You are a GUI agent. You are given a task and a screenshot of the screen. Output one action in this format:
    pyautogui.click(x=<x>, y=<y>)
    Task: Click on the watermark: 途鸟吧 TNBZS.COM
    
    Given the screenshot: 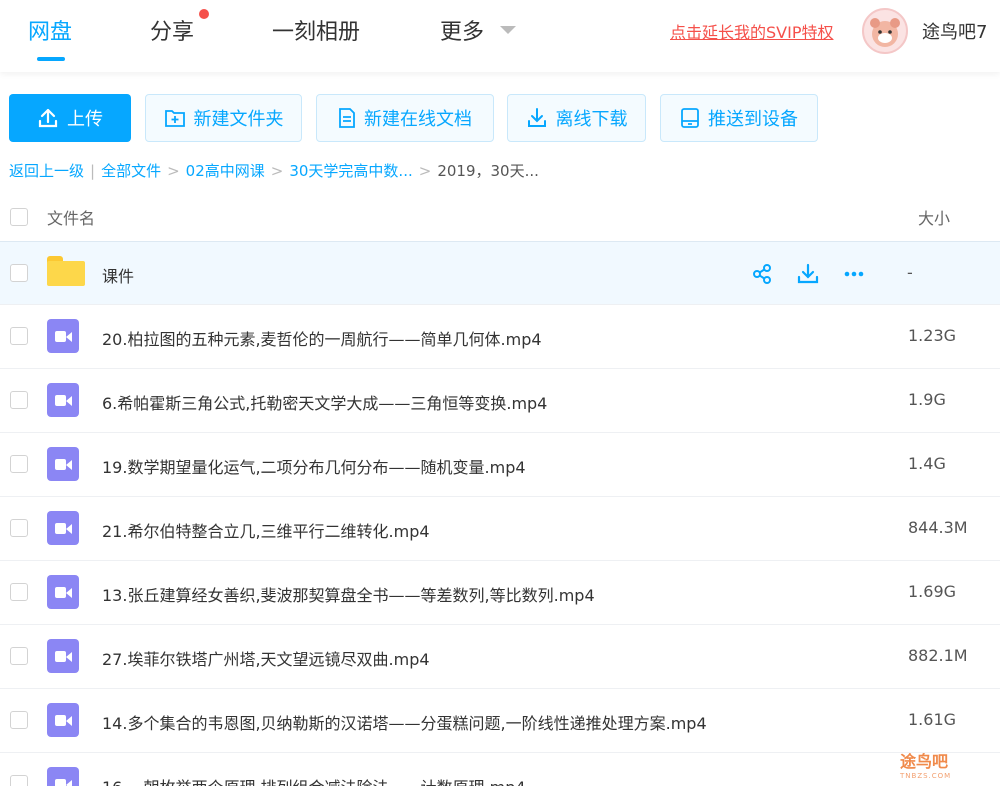 What is the action you would take?
    pyautogui.click(x=925, y=764)
    